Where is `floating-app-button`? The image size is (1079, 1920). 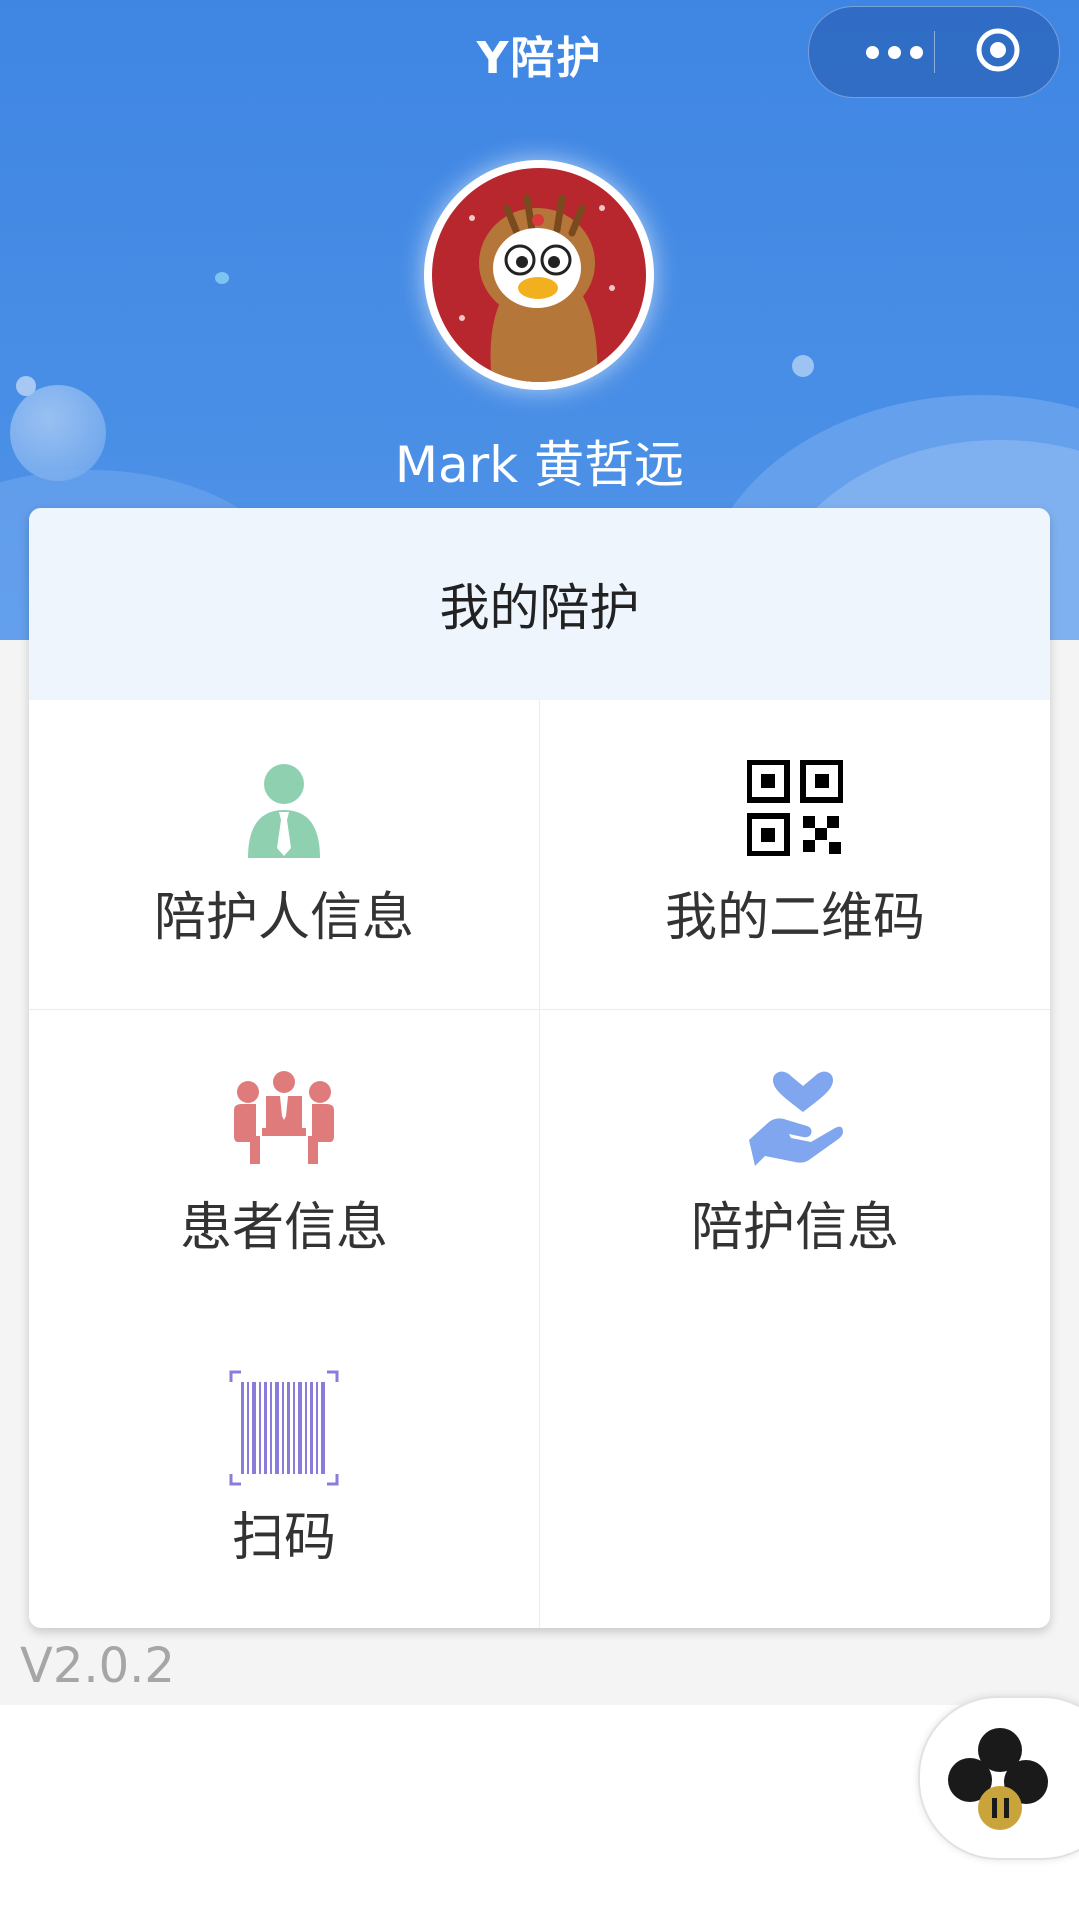 floating-app-button is located at coordinates (998, 1778).